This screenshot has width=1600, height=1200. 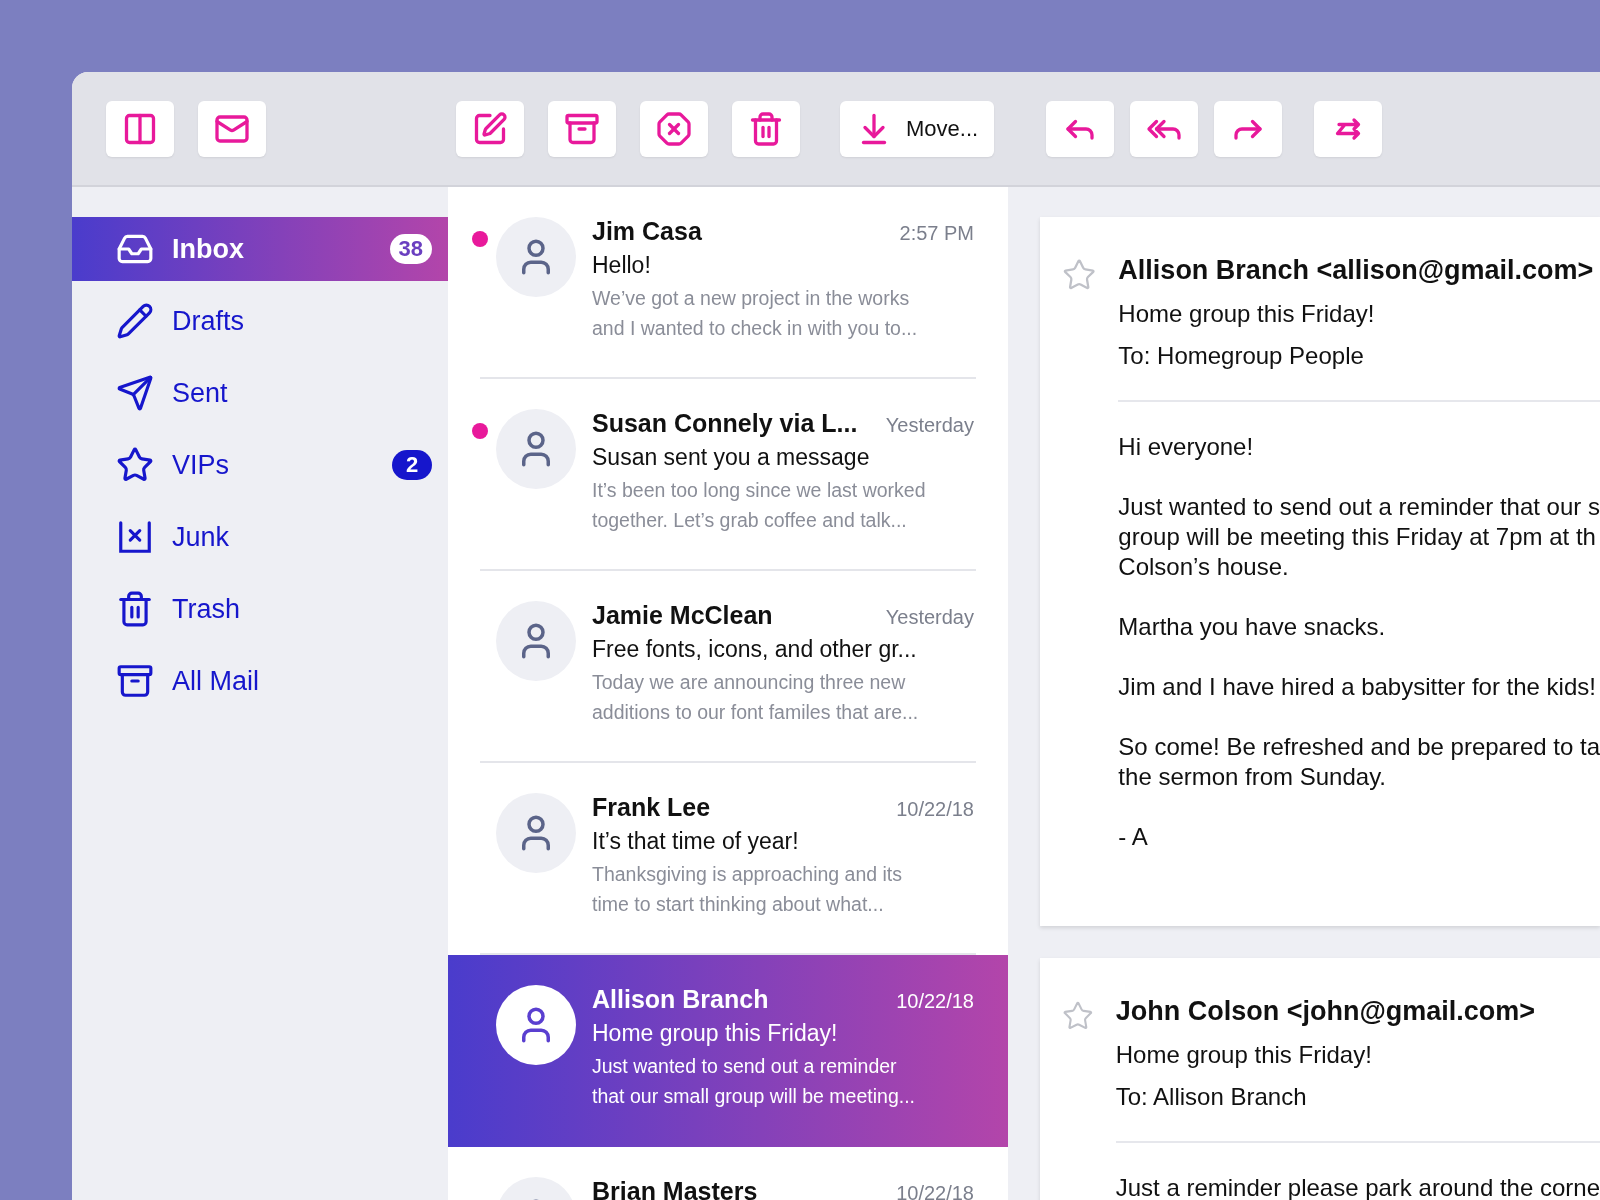 I want to click on email-paragraph: Martha you have snacks., so click(x=1252, y=627).